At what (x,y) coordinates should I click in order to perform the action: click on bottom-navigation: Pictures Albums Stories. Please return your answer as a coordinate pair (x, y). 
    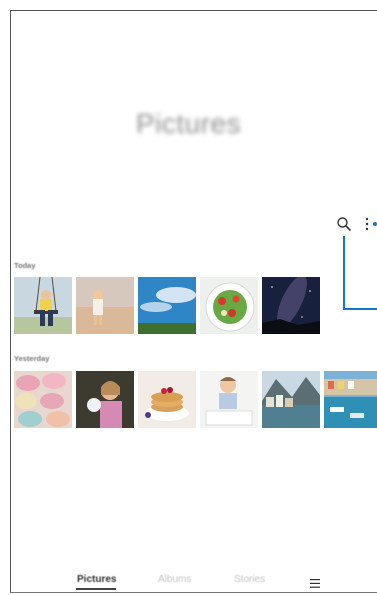
    Looking at the image, I should click on (188, 582).